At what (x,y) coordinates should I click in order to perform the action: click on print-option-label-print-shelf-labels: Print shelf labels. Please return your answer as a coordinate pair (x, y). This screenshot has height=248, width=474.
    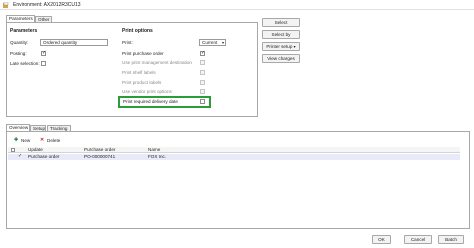
    Looking at the image, I should click on (139, 72).